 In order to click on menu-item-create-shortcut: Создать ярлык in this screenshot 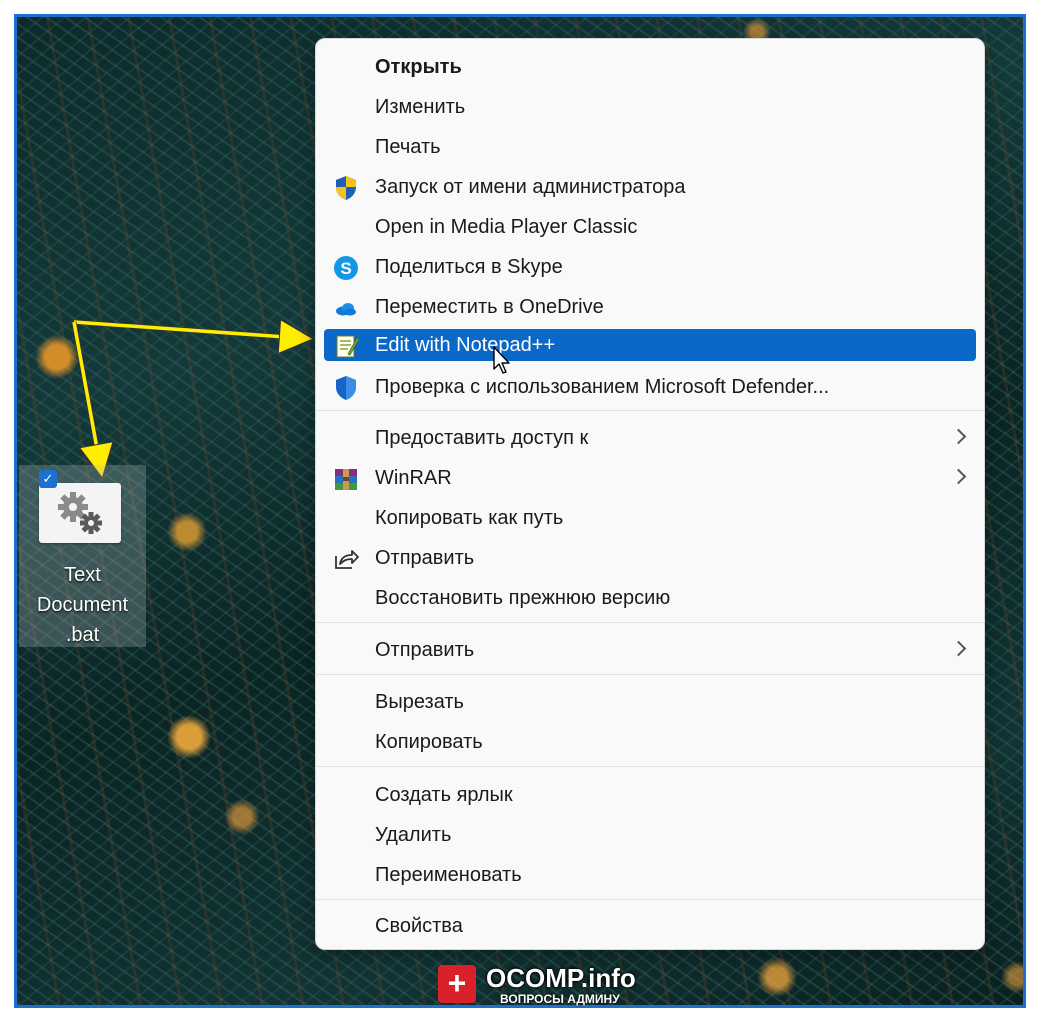, I will do `click(650, 795)`.